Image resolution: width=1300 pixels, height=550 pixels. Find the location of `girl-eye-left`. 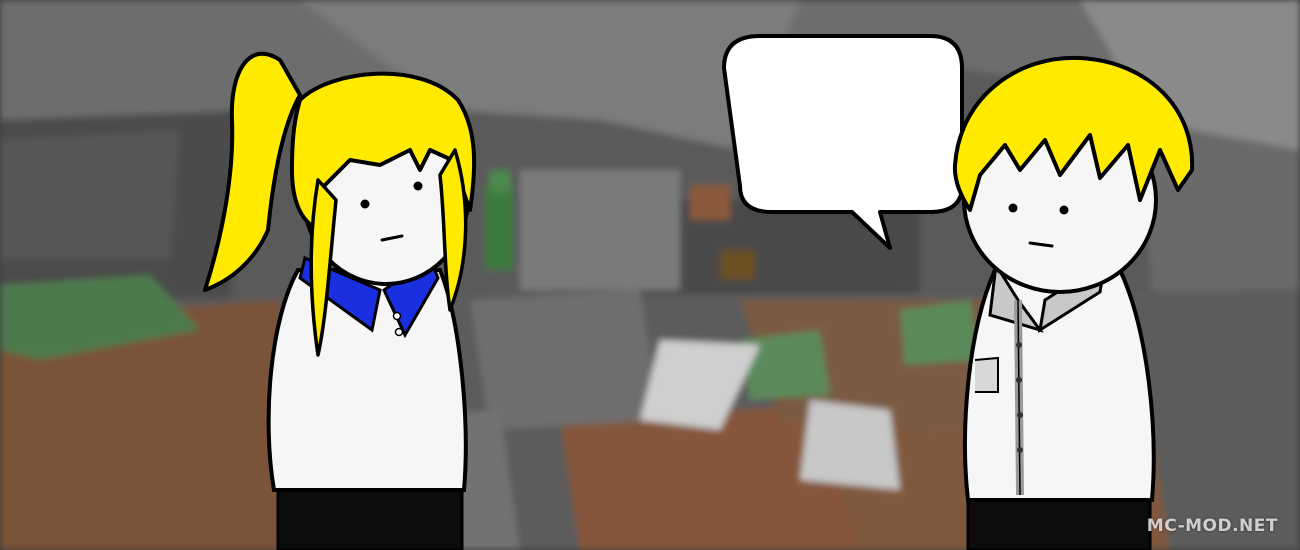

girl-eye-left is located at coordinates (365, 204).